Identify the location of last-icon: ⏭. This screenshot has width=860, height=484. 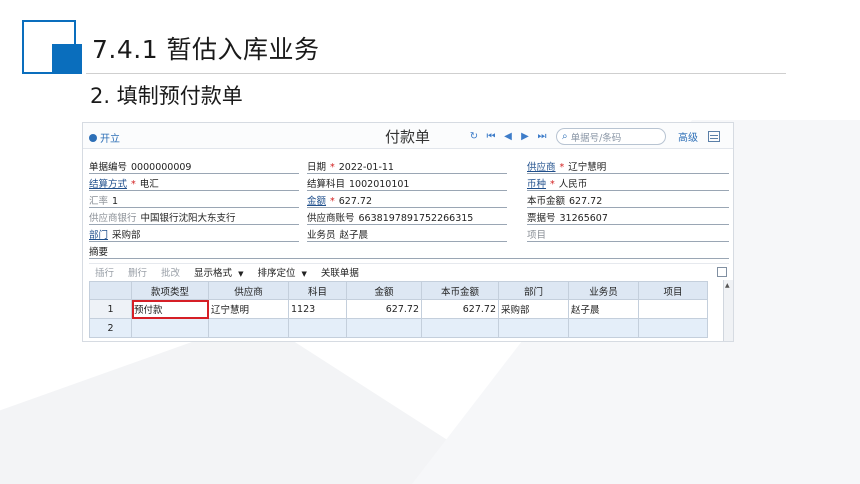
(542, 137).